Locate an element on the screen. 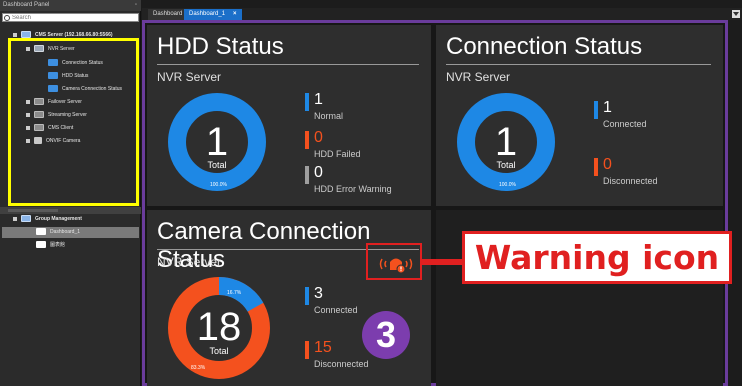 The height and width of the screenshot is (386, 742). tab-dashboard-1: Dashboard_1 × is located at coordinates (213, 14).